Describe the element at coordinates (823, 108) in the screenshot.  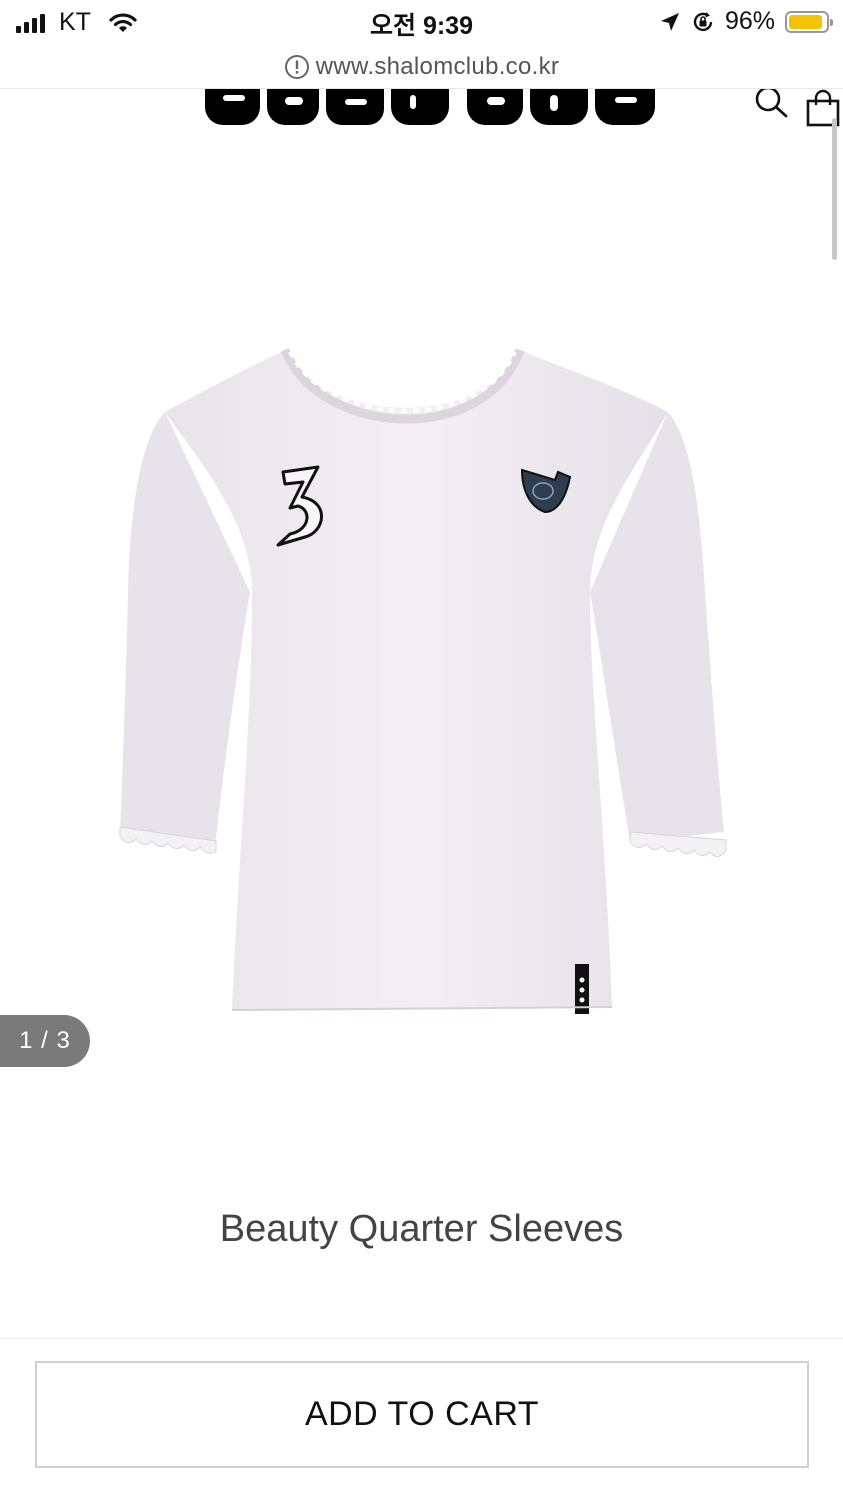
I see `shopping-bag-icon` at that location.